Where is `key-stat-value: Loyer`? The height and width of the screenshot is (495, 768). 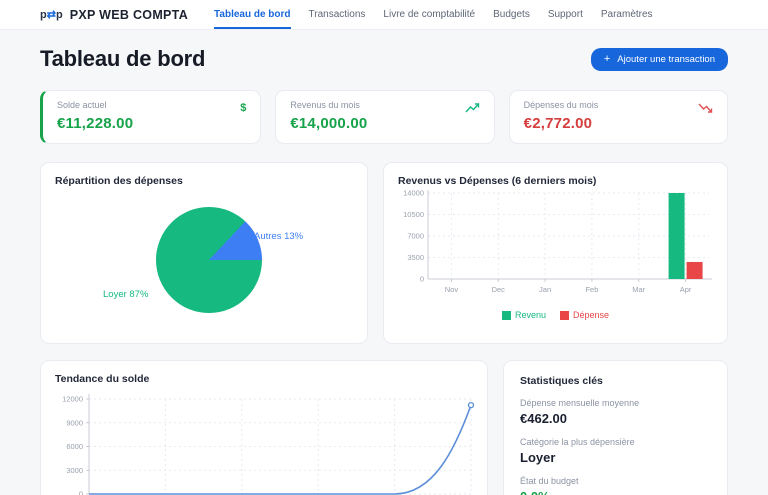
key-stat-value: Loyer is located at coordinates (538, 457).